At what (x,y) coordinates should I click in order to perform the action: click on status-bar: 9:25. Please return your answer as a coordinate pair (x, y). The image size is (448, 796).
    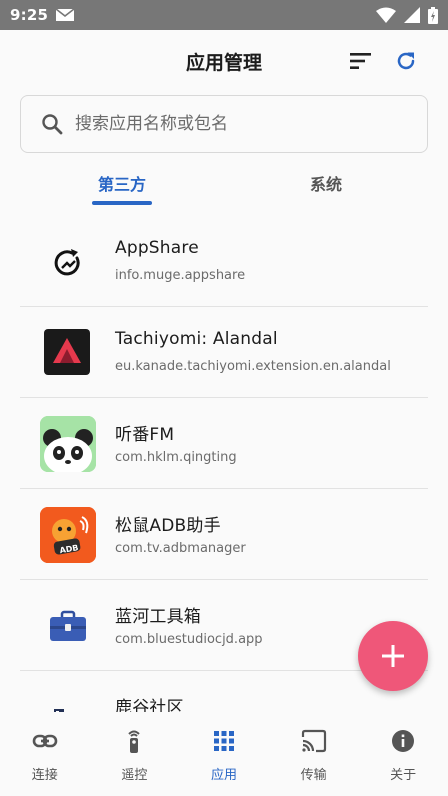
    Looking at the image, I should click on (224, 15).